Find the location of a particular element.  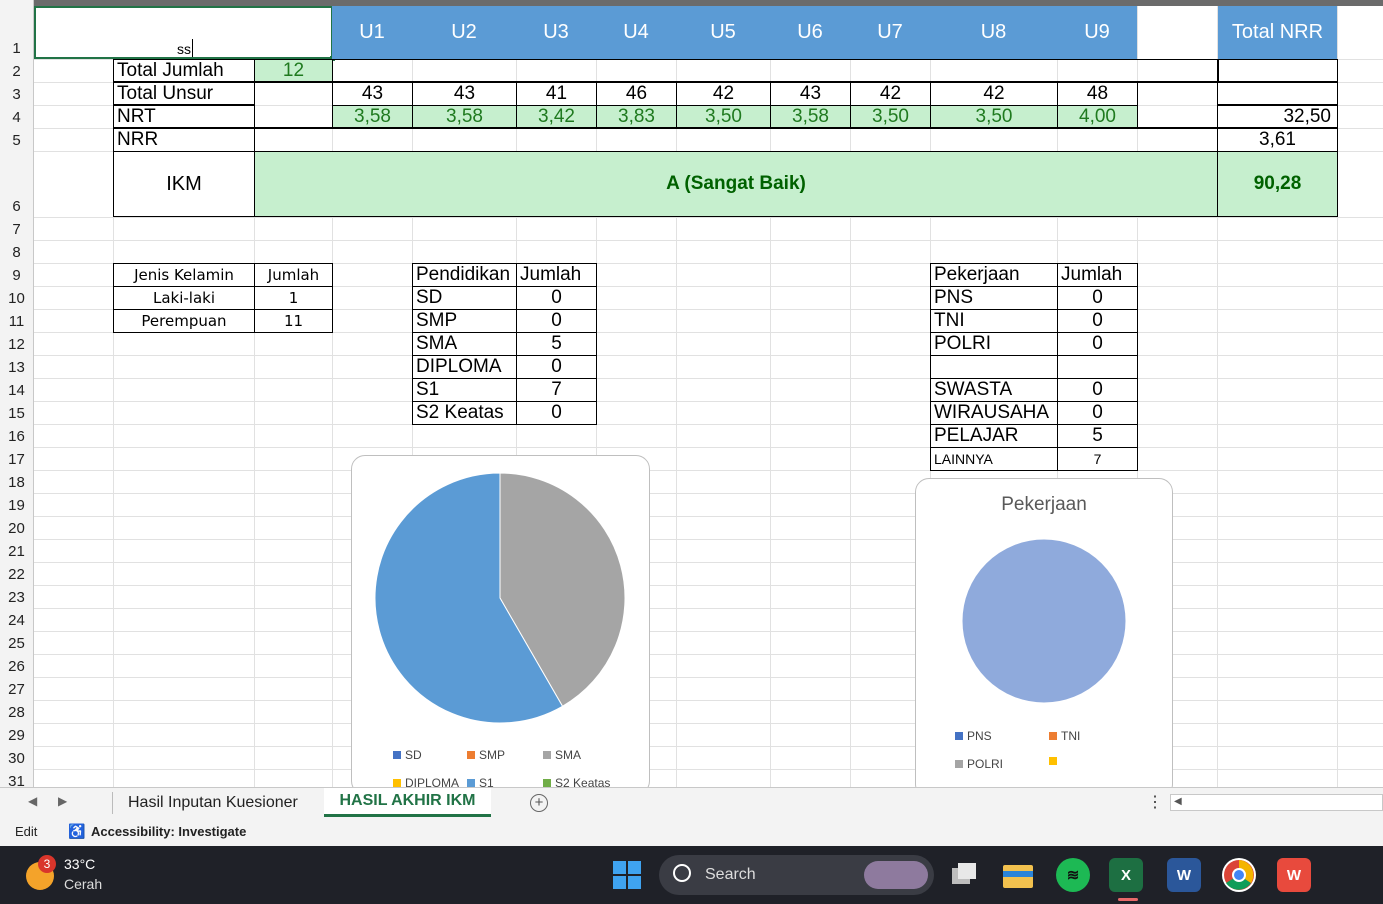

row-number: 2 is located at coordinates (16, 72).